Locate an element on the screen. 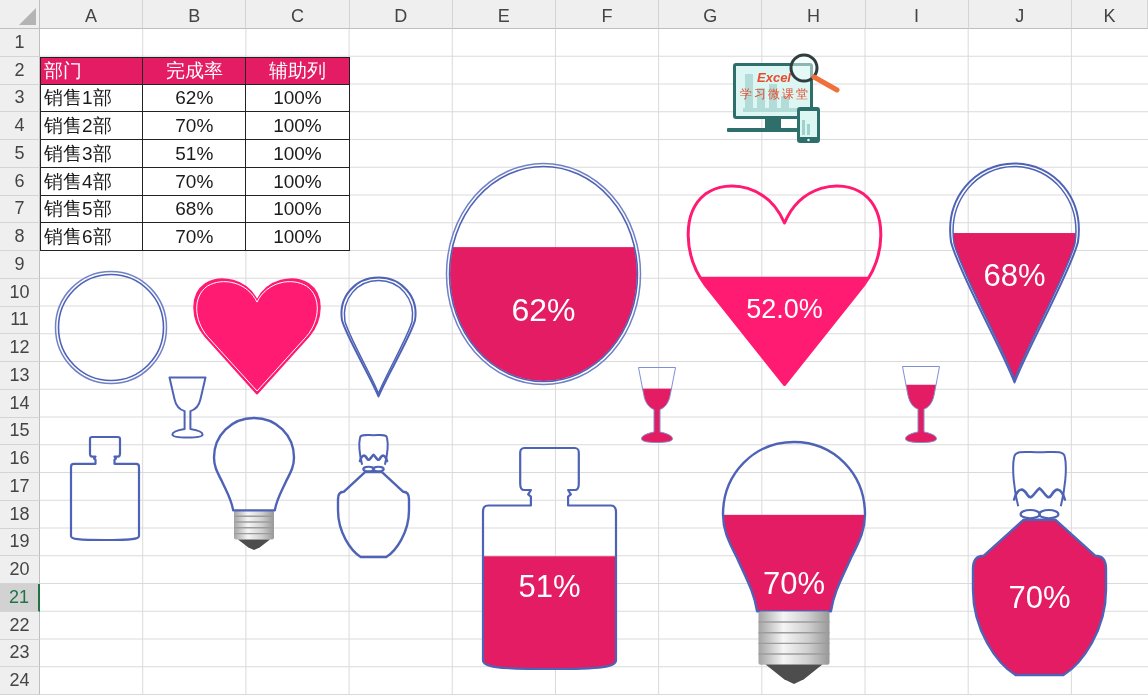  table-cell: 51% is located at coordinates (195, 154).